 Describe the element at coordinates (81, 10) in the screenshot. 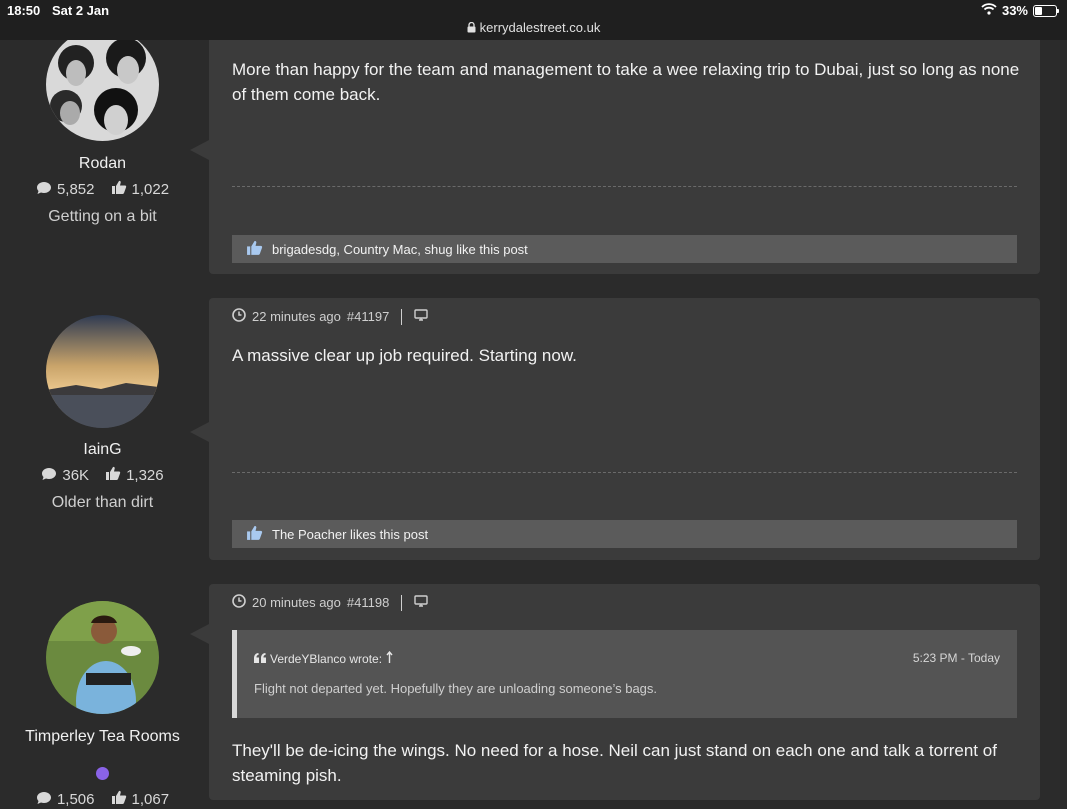

I see `date: Sat 2 Jan` at that location.